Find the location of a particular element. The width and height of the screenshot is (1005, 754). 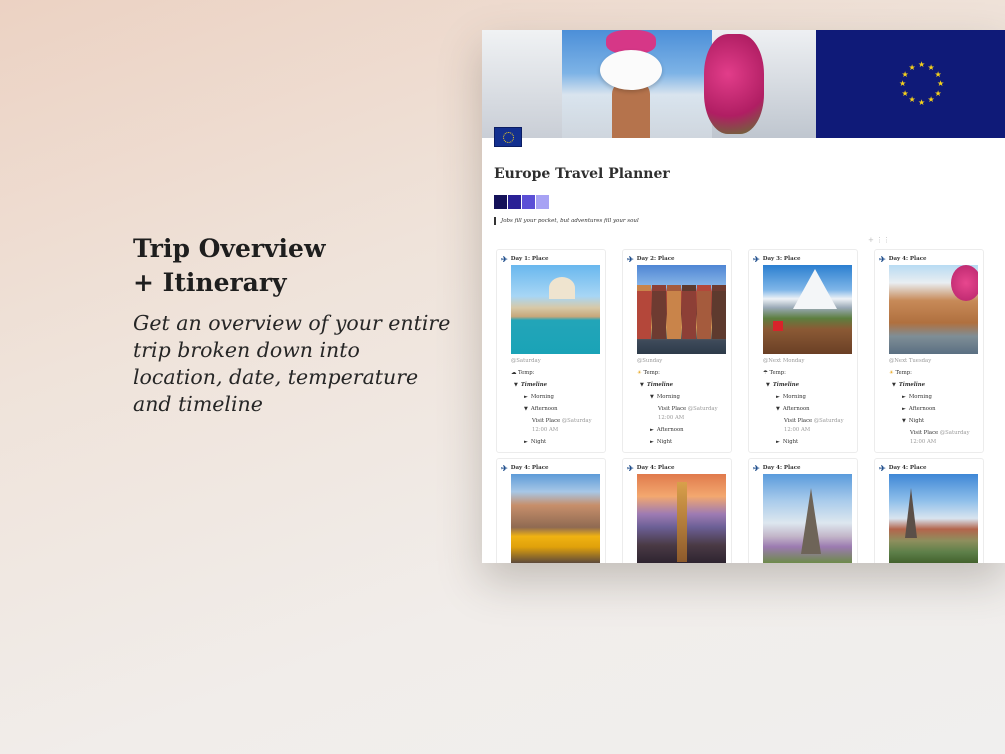

card-date: @Sunday is located at coordinates (649, 361).